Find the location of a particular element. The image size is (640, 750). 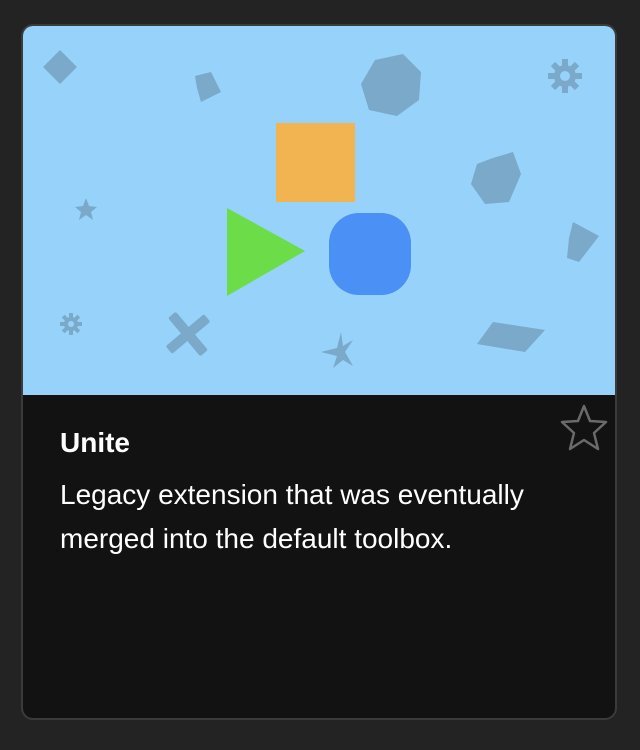

small-star-shape is located at coordinates (86, 209).